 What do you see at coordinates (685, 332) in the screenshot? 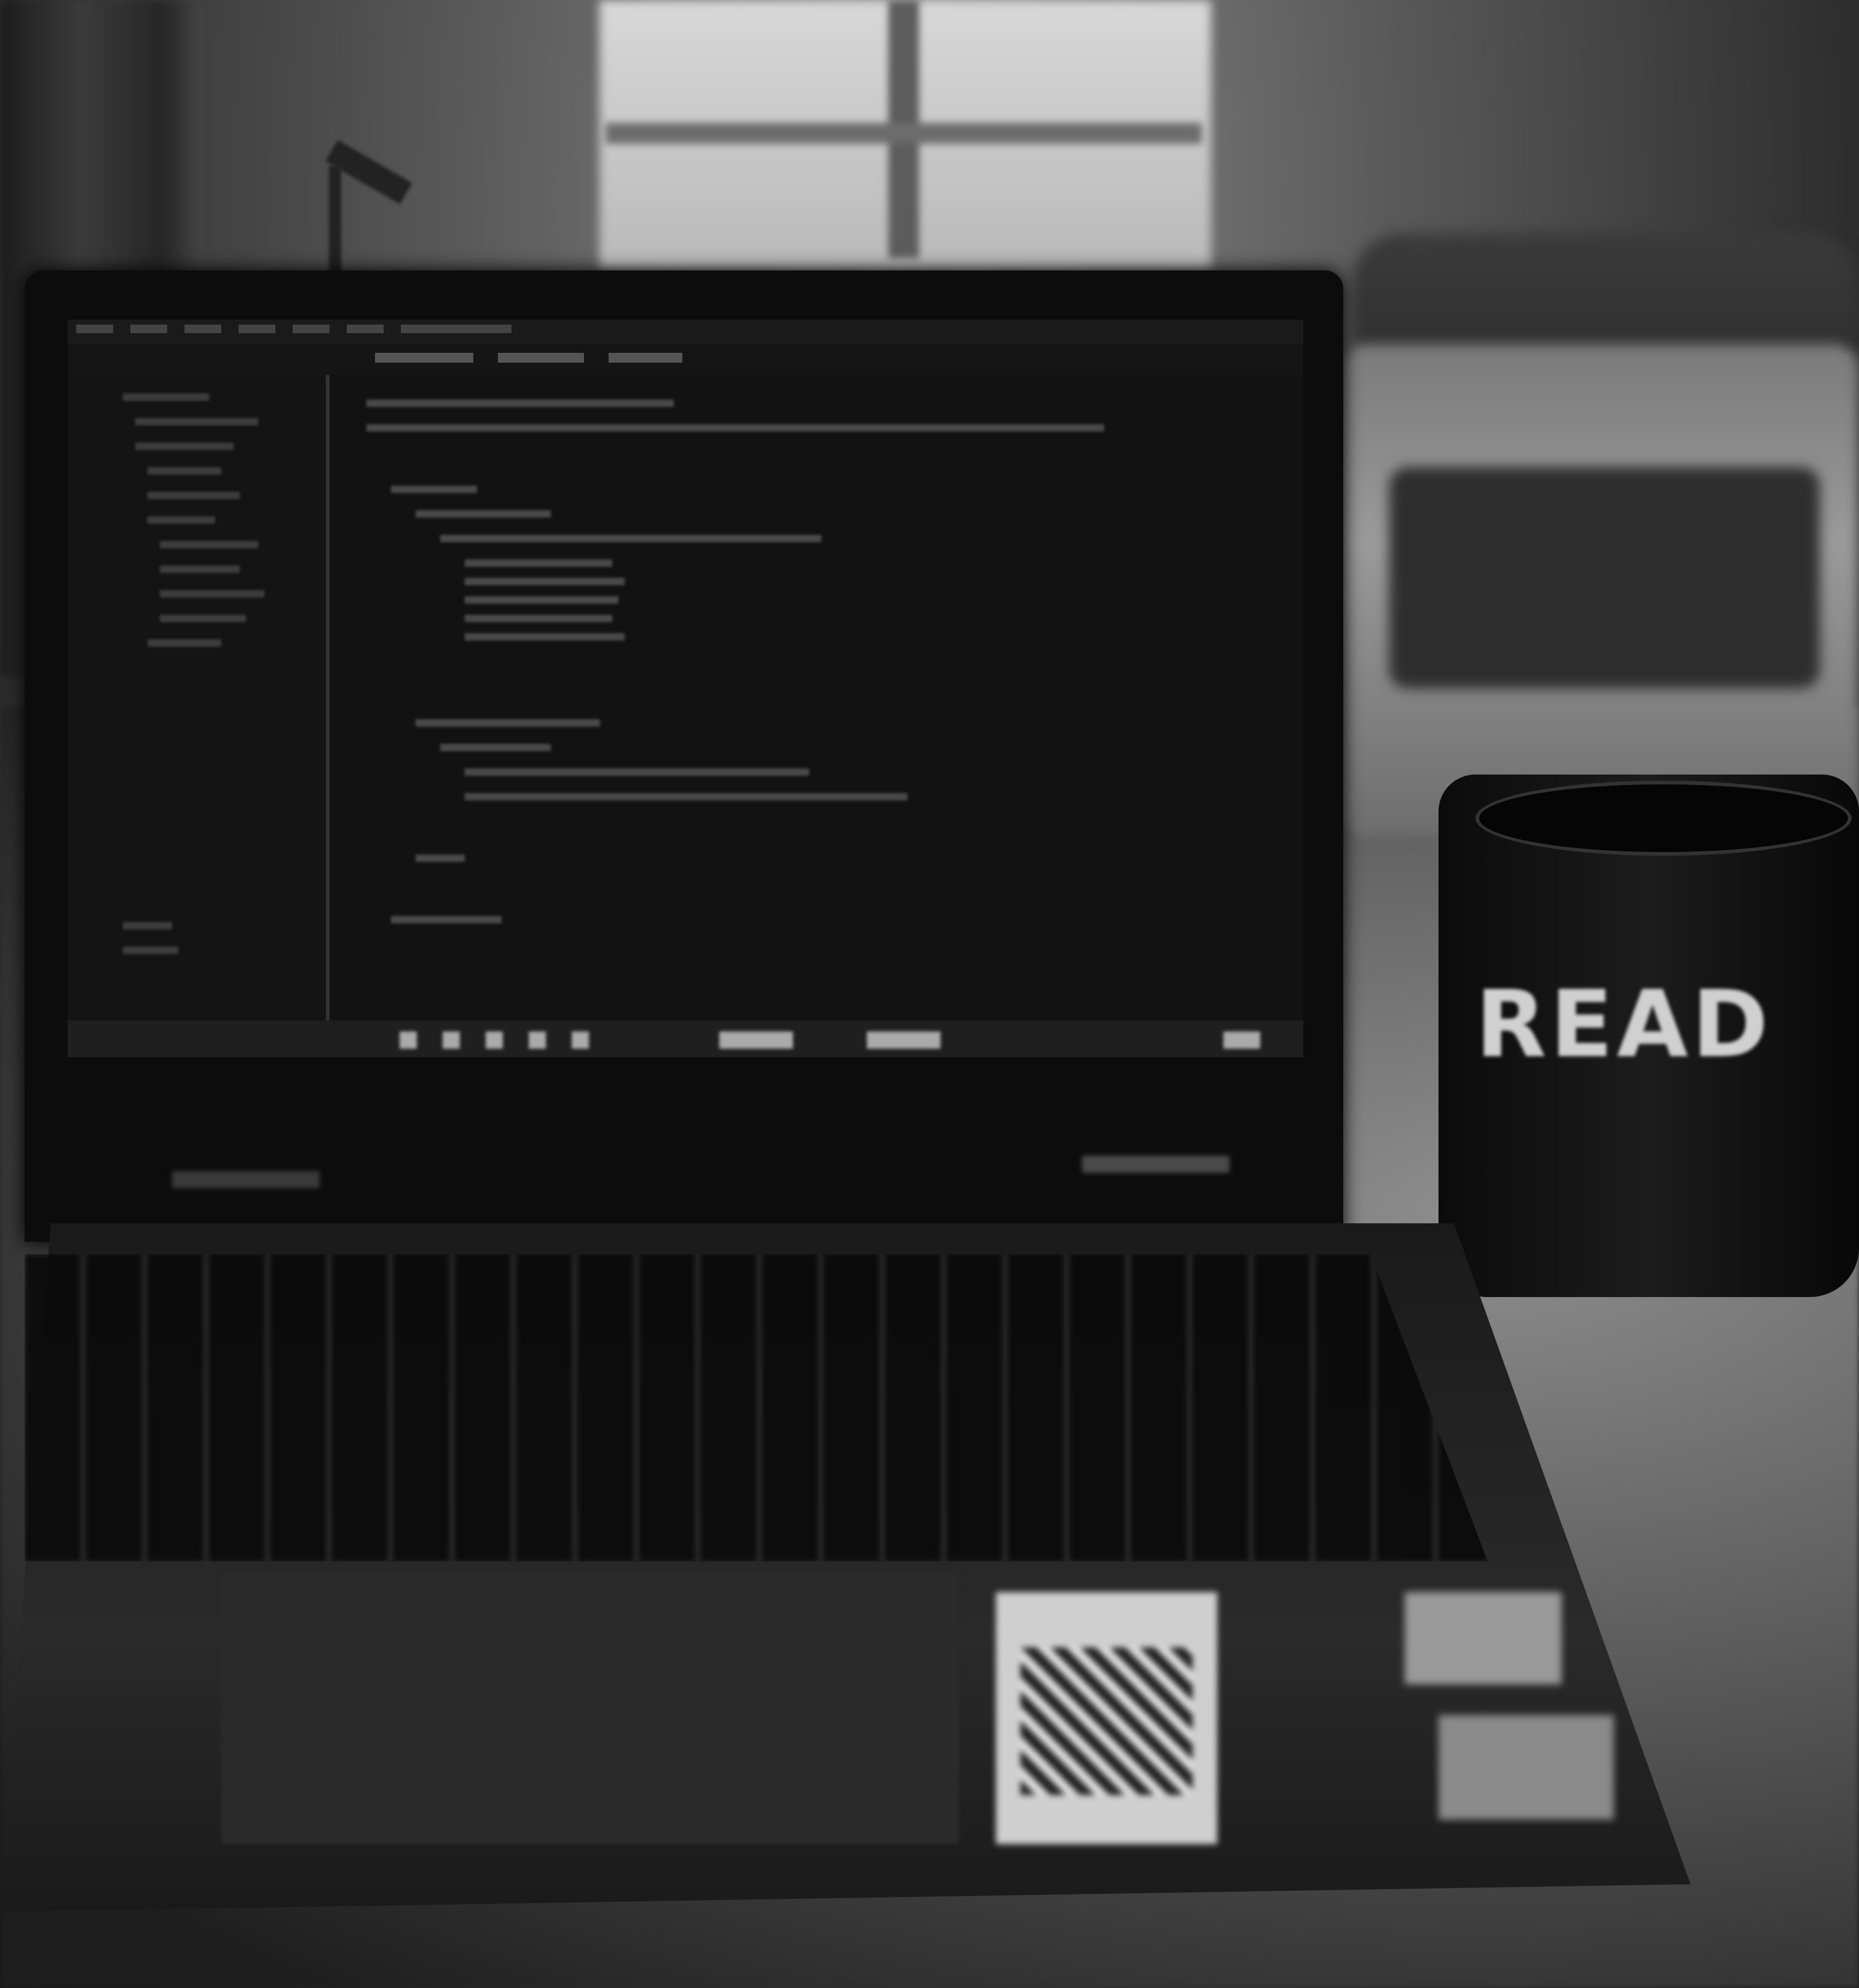
I see `ide-menubar` at bounding box center [685, 332].